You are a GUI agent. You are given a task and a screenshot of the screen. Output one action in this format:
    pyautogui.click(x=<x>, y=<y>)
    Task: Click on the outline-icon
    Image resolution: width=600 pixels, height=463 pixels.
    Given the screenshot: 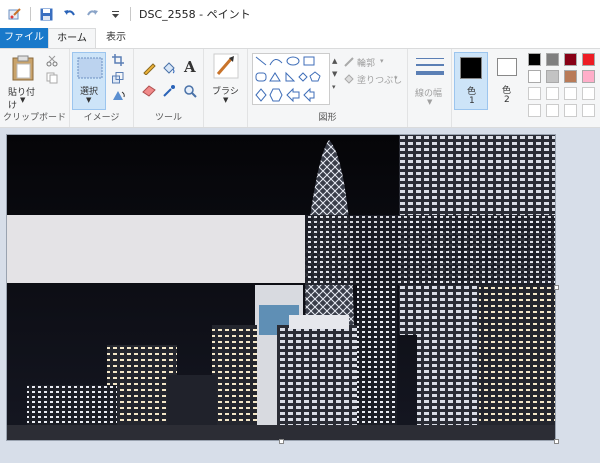 What is the action you would take?
    pyautogui.click(x=349, y=63)
    